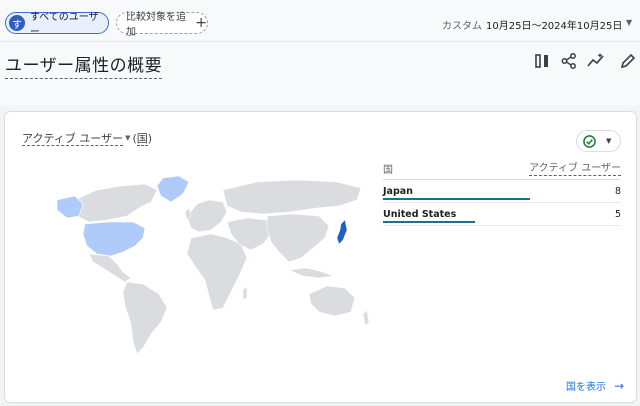  I want to click on table-header: 国 アクティブ ユーザー, so click(502, 170).